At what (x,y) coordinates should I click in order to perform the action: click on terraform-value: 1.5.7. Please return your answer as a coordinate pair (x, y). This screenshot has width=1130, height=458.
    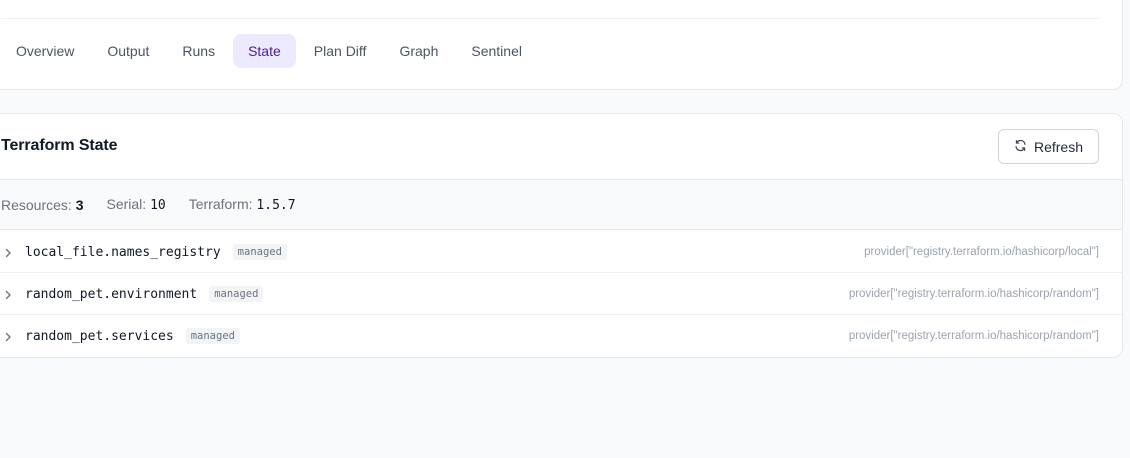
    Looking at the image, I should click on (276, 205).